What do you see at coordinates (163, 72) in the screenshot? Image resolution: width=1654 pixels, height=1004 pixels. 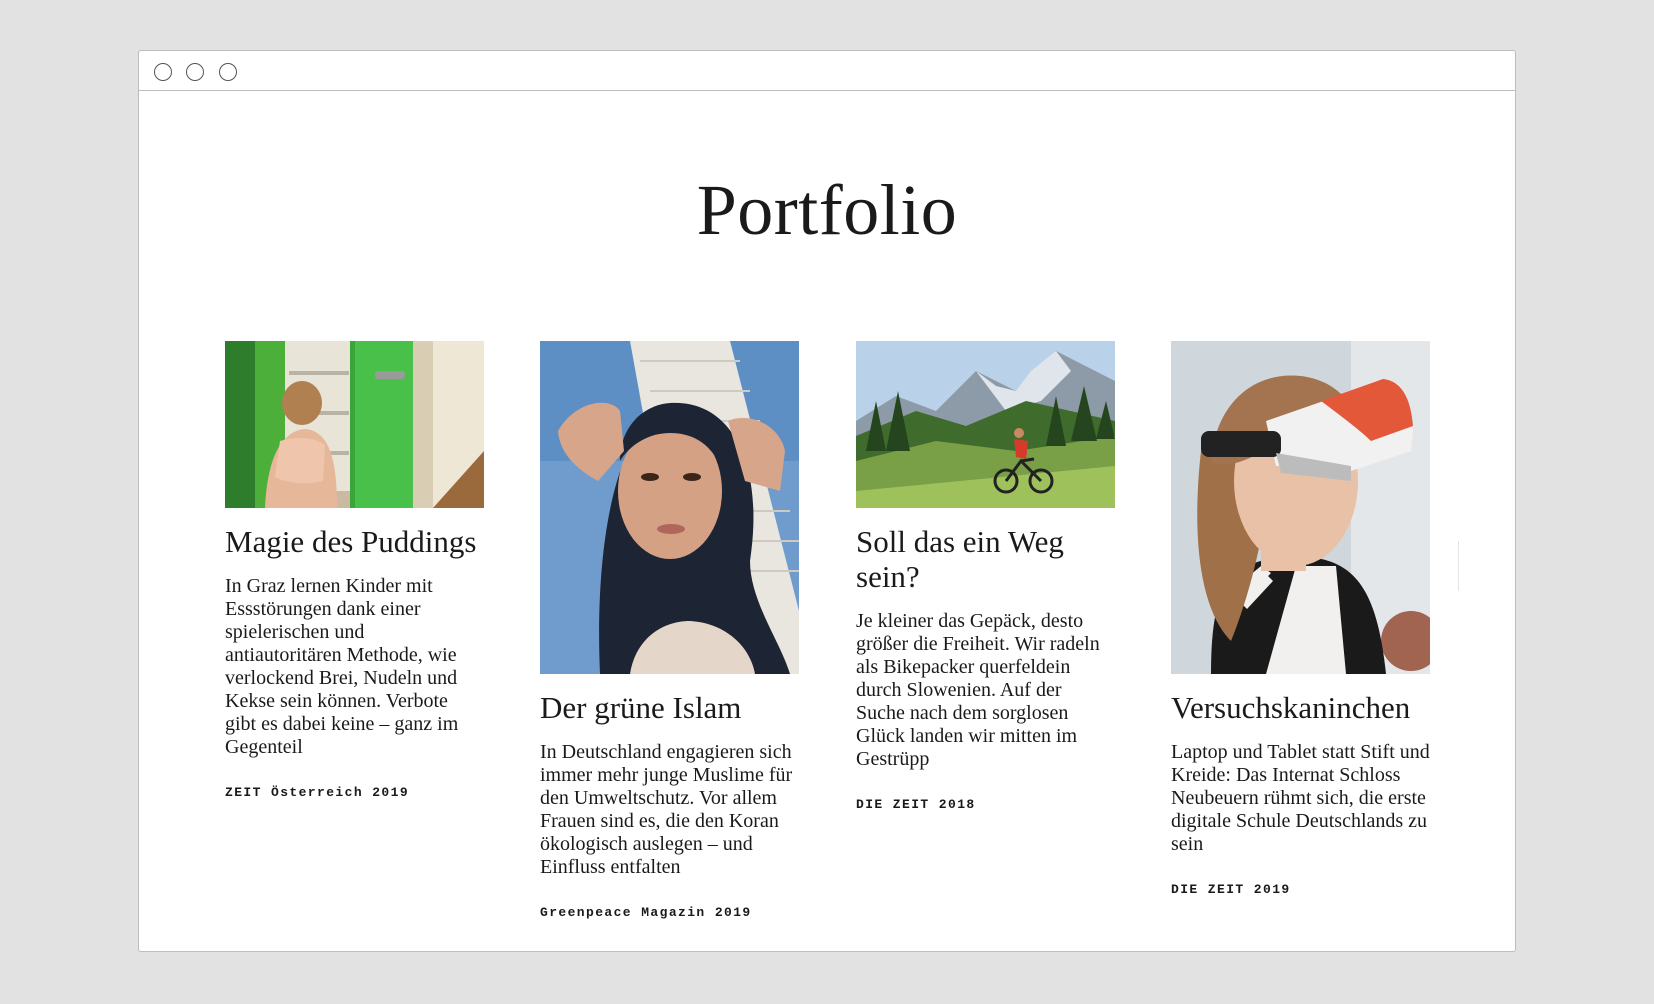 I see `window-close-button` at bounding box center [163, 72].